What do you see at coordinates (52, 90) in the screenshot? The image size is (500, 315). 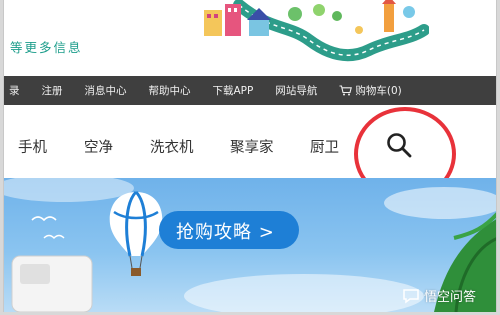 I see `nav-item-register: 注册` at bounding box center [52, 90].